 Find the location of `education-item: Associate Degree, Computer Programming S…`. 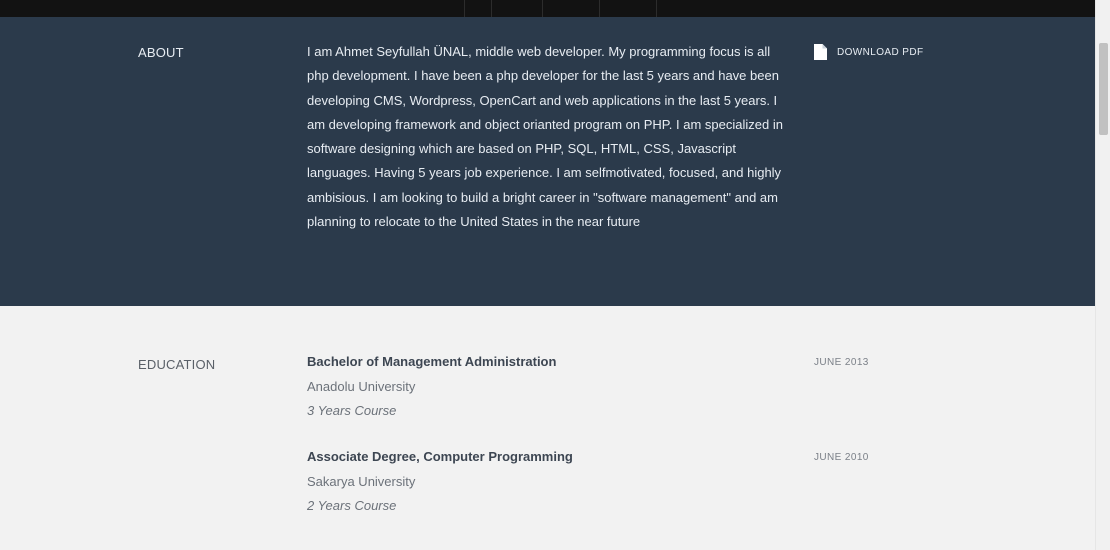

education-item: Associate Degree, Computer Programming S… is located at coordinates (657, 482).